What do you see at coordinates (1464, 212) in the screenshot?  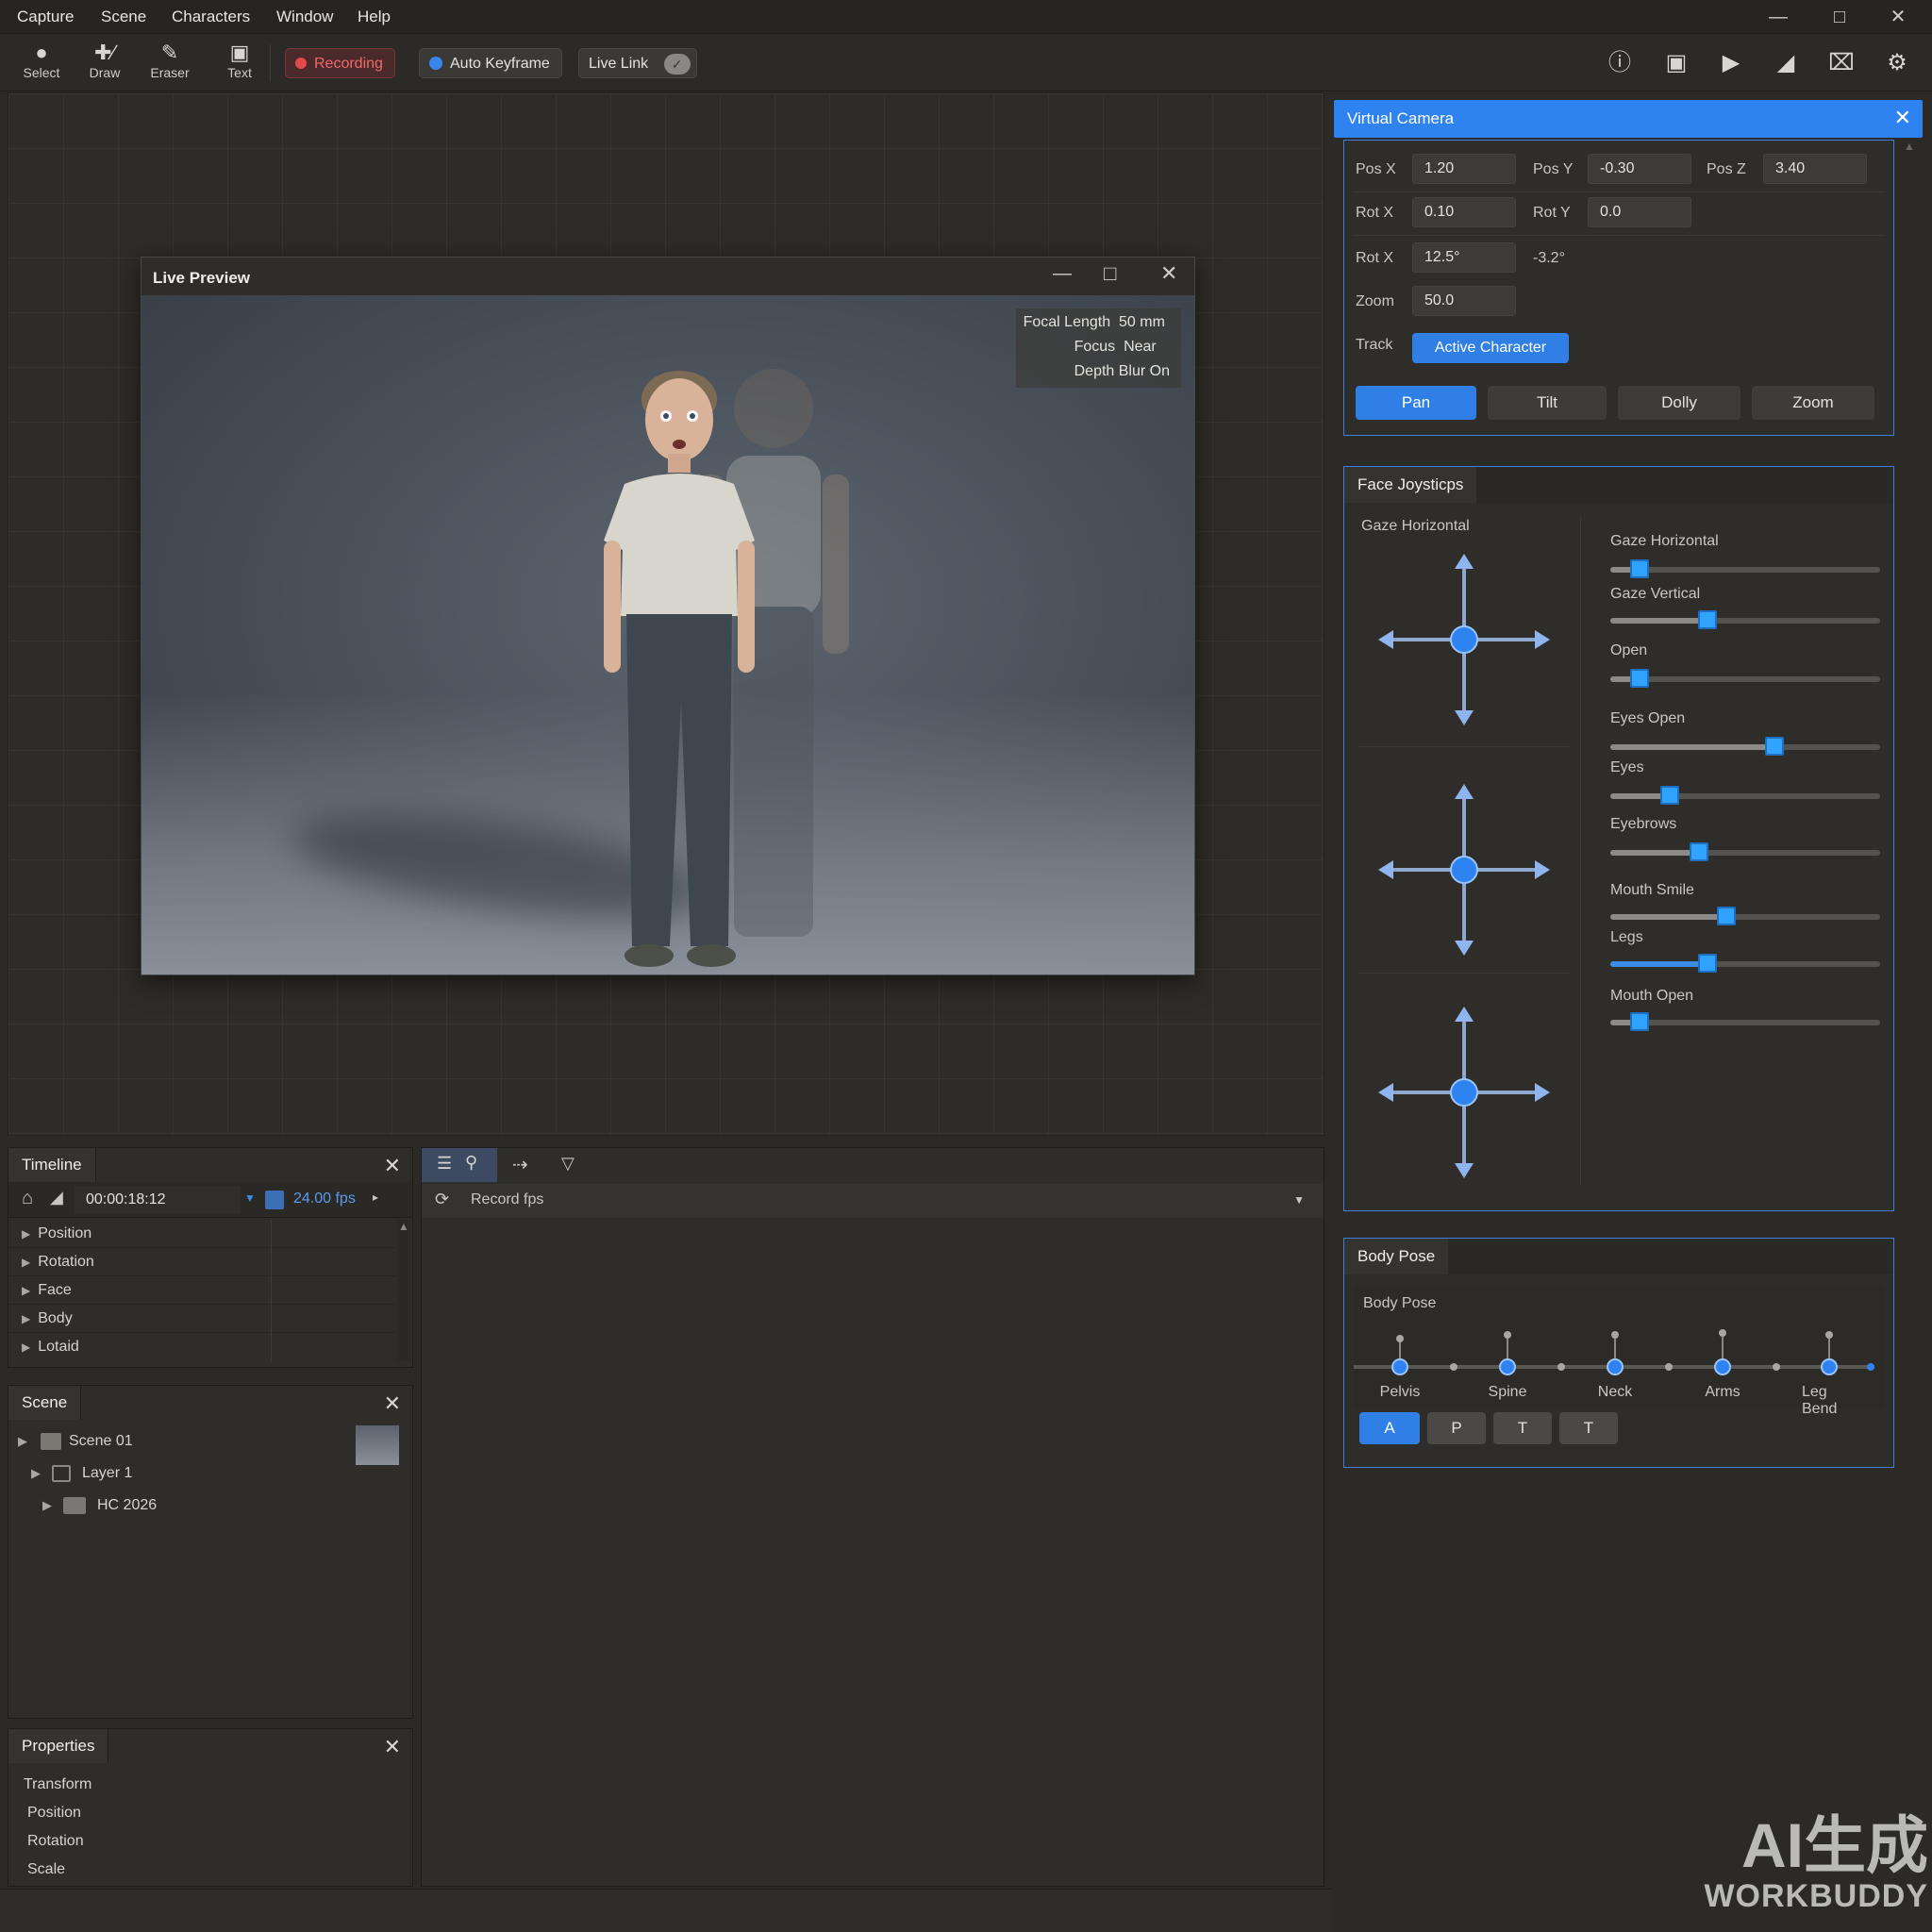 I see `rot-x-field: 0.10` at bounding box center [1464, 212].